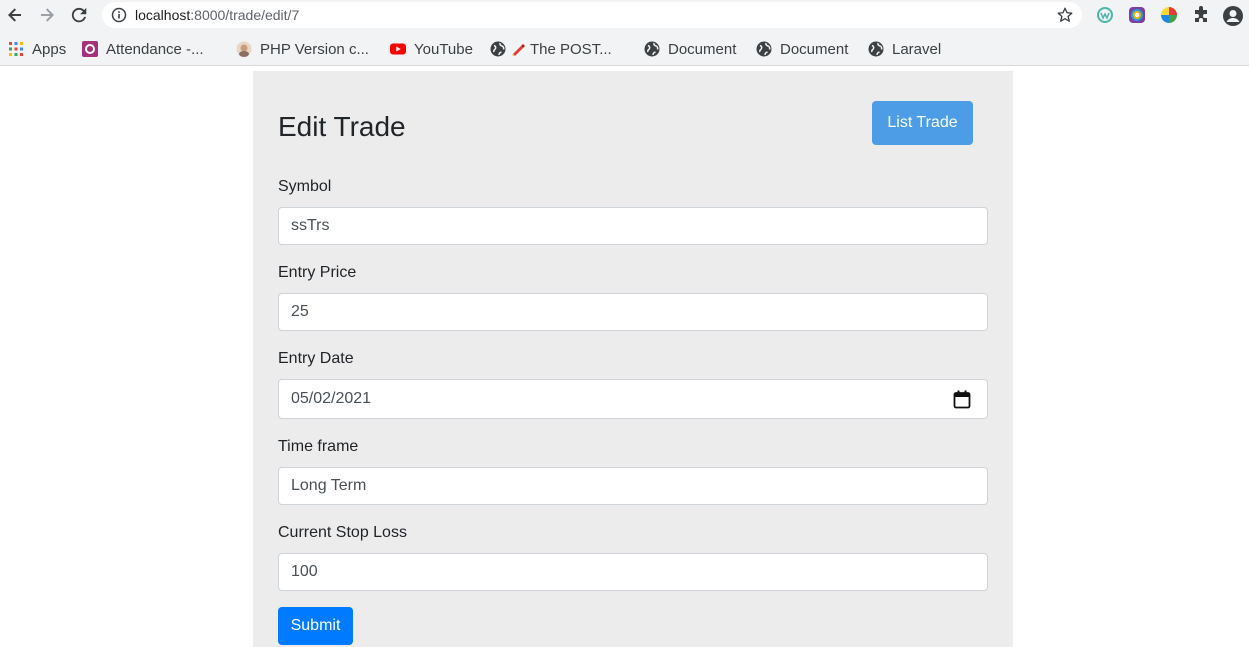 This screenshot has height=647, width=1249. What do you see at coordinates (315, 626) in the screenshot?
I see `submit-button: Submit` at bounding box center [315, 626].